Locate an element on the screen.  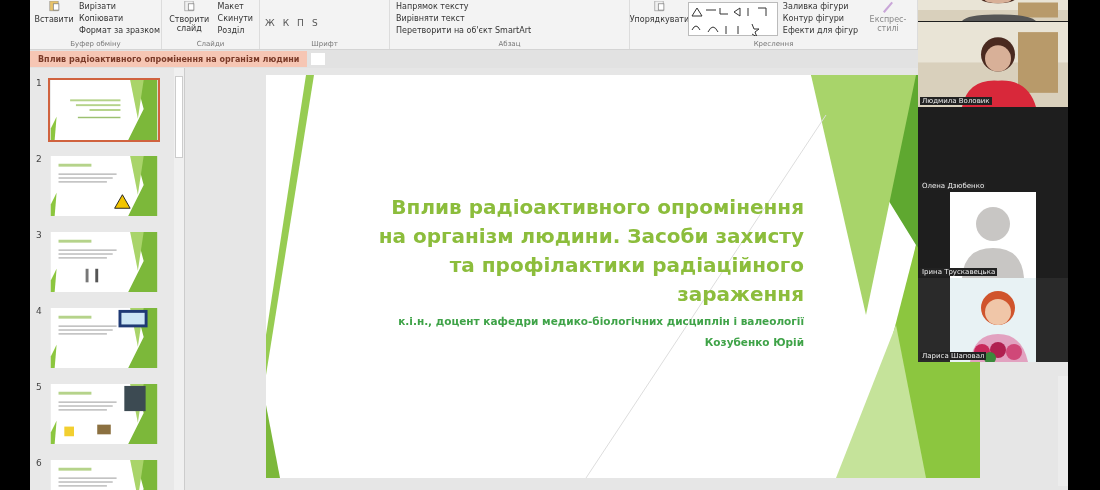
ribbon-button: Ефекти для фігур is located at coordinates (820, 30).